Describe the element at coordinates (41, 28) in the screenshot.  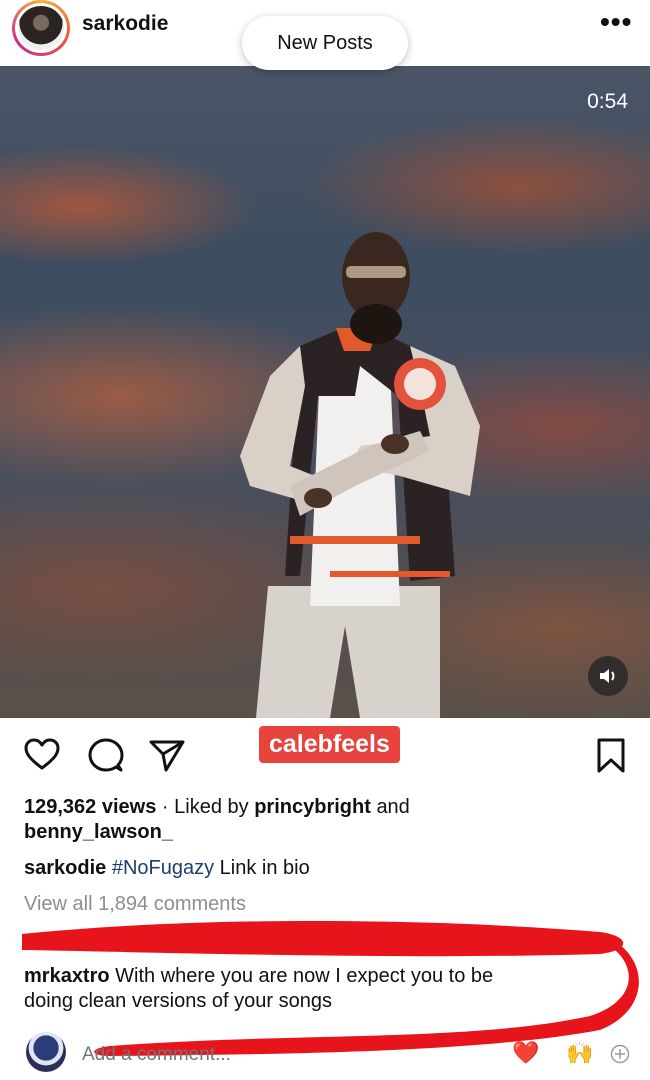
I see `profile-avatar` at that location.